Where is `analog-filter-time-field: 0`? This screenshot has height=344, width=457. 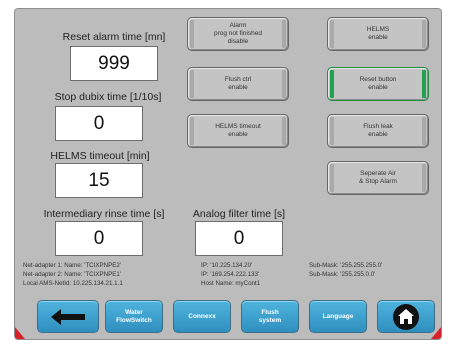
analog-filter-time-field: 0 is located at coordinates (239, 238).